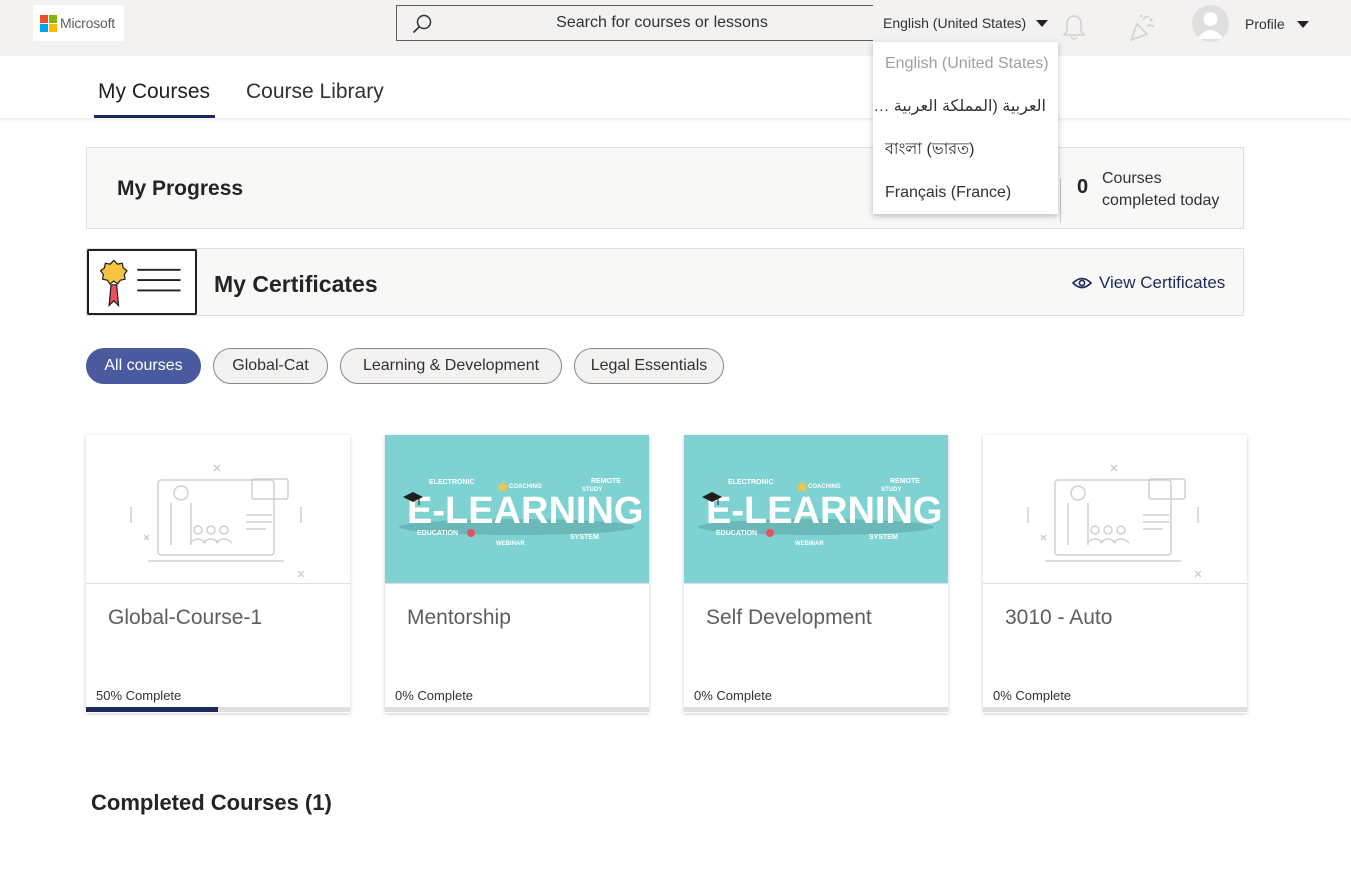 Image resolution: width=1351 pixels, height=876 pixels. I want to click on celebration-icon, so click(1142, 28).